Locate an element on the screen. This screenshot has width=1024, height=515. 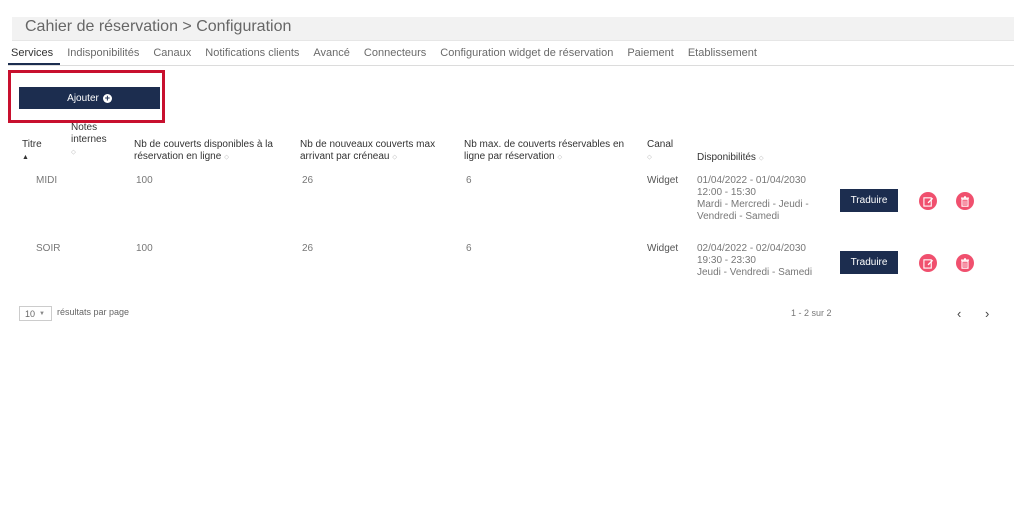
tab-connecteurs: Connecteurs is located at coordinates (395, 53).